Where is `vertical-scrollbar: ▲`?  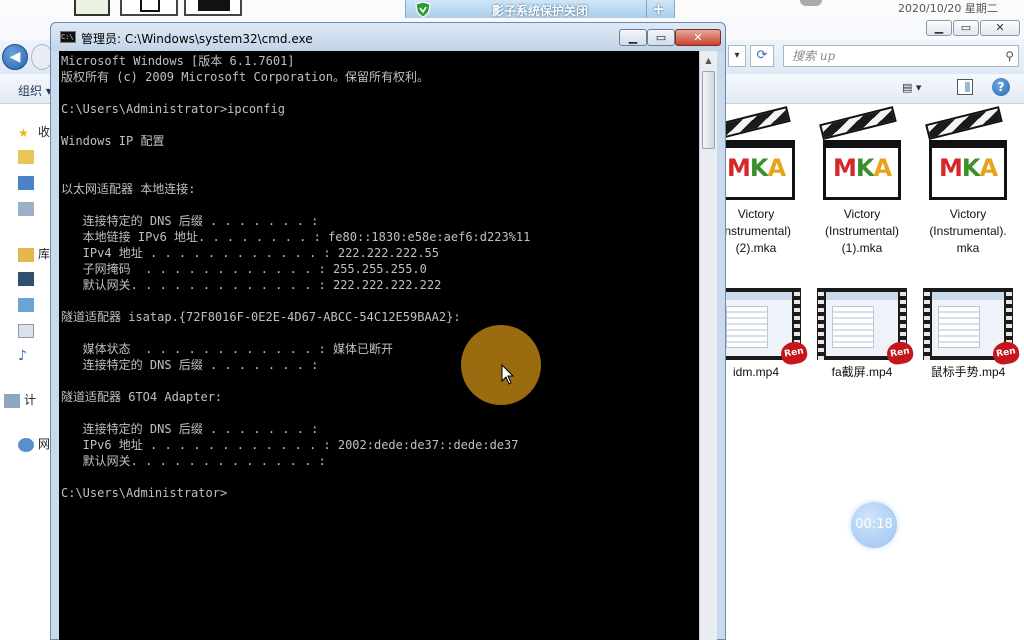
vertical-scrollbar: ▲ is located at coordinates (708, 345).